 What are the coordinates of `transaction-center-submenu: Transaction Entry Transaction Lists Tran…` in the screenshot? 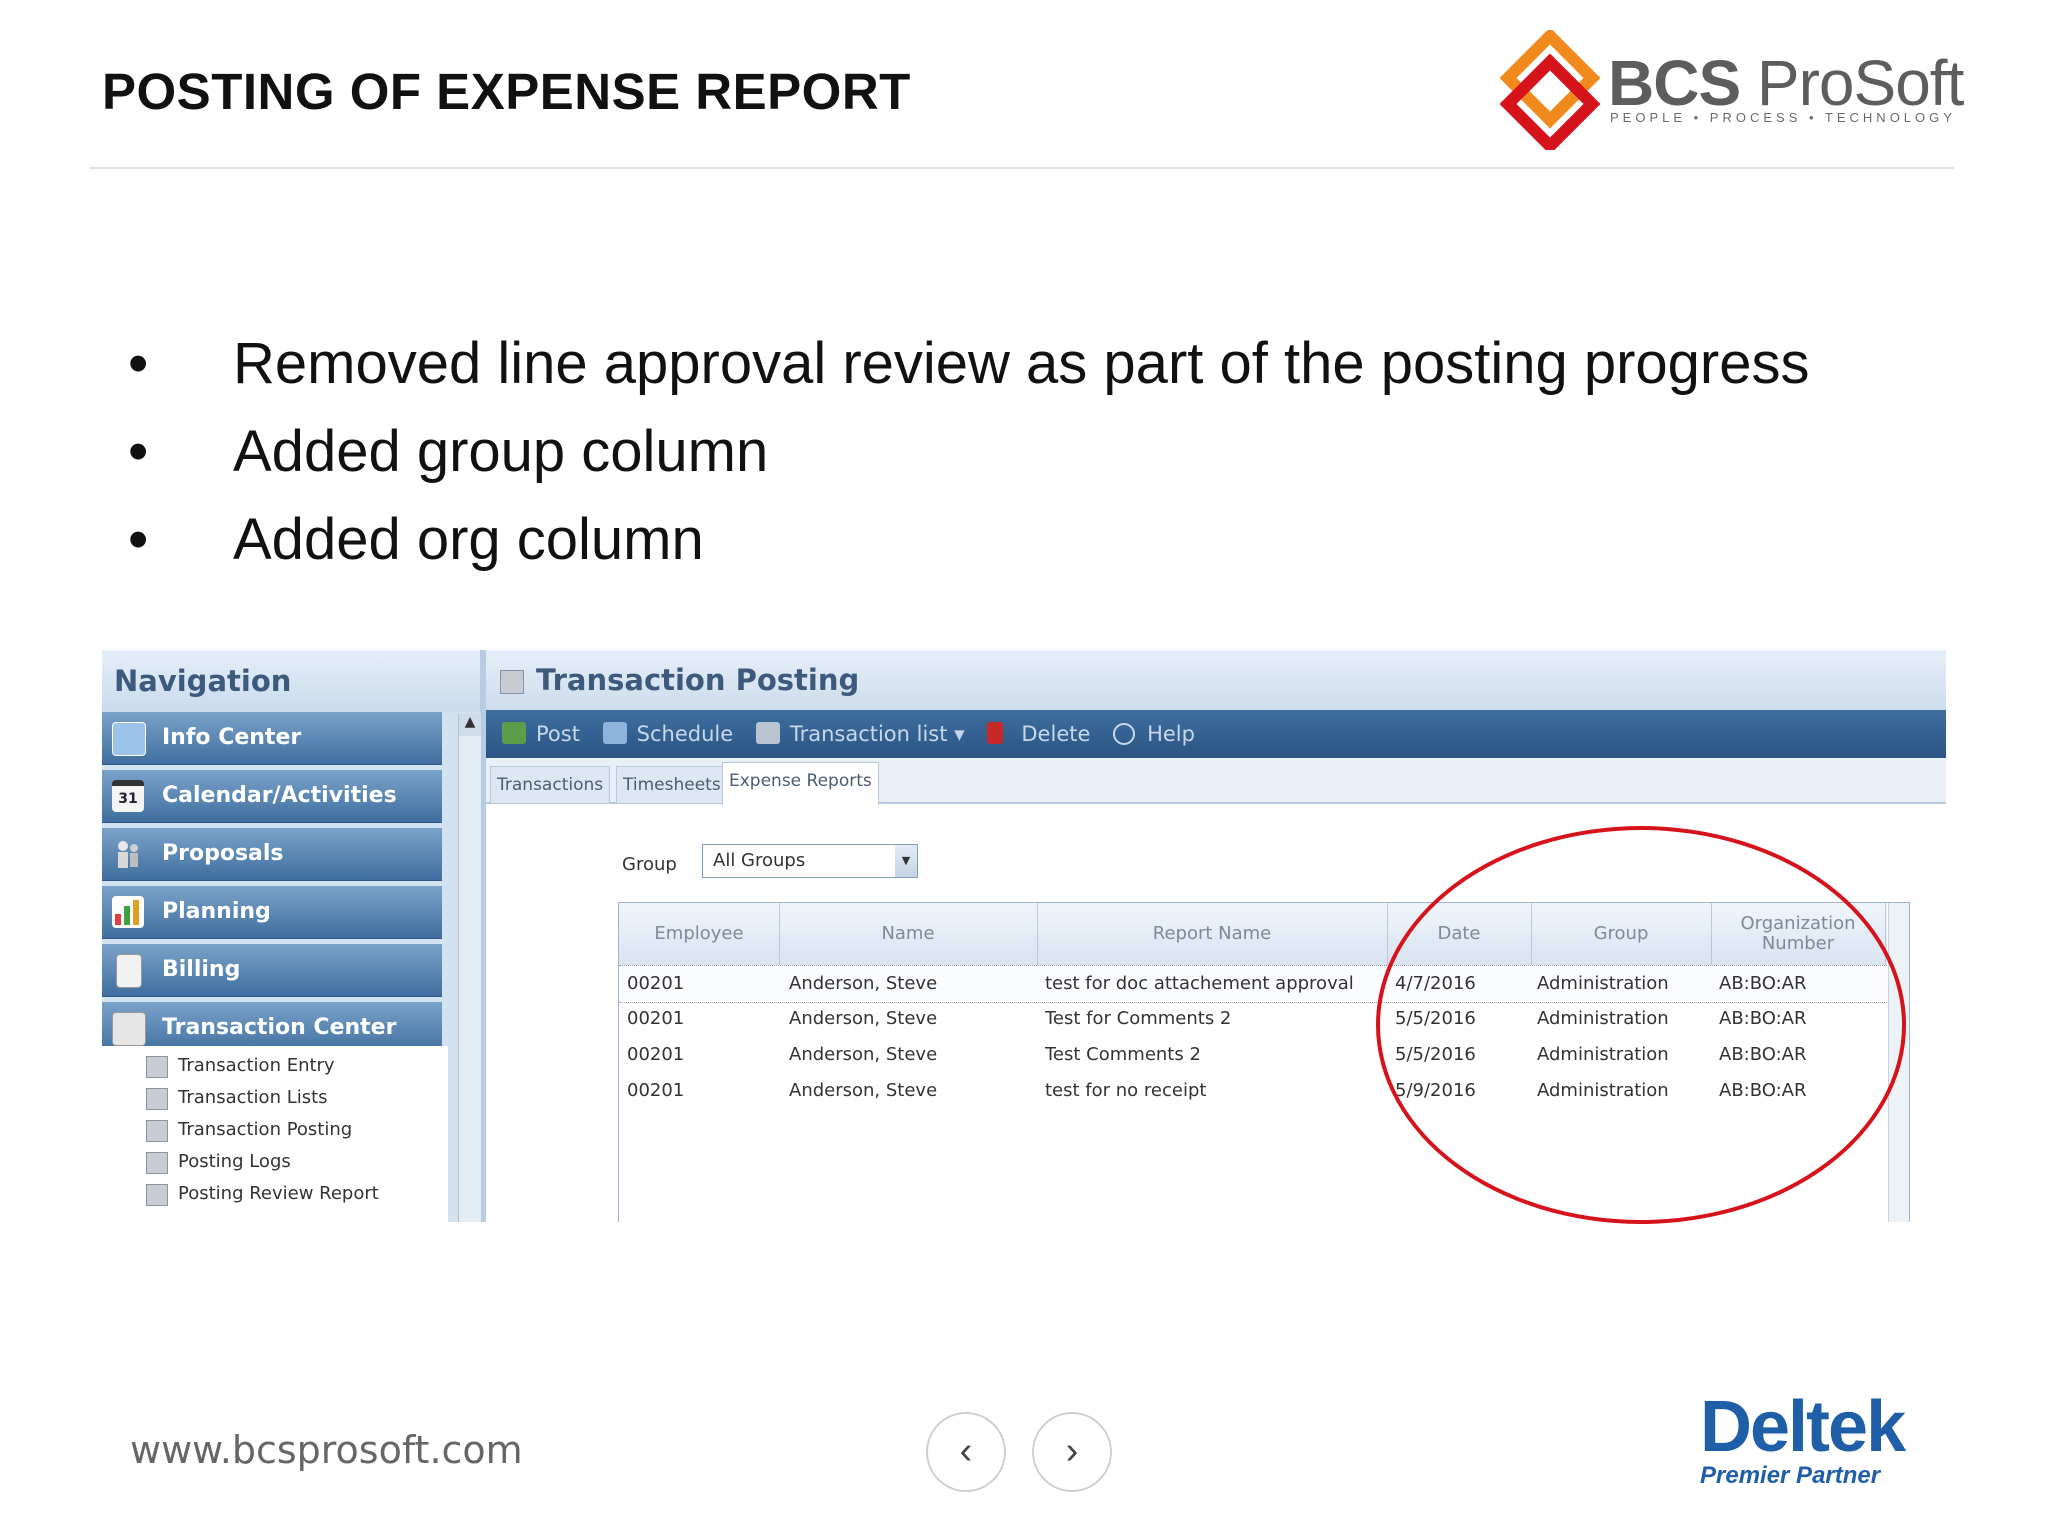 It's located at (293, 1130).